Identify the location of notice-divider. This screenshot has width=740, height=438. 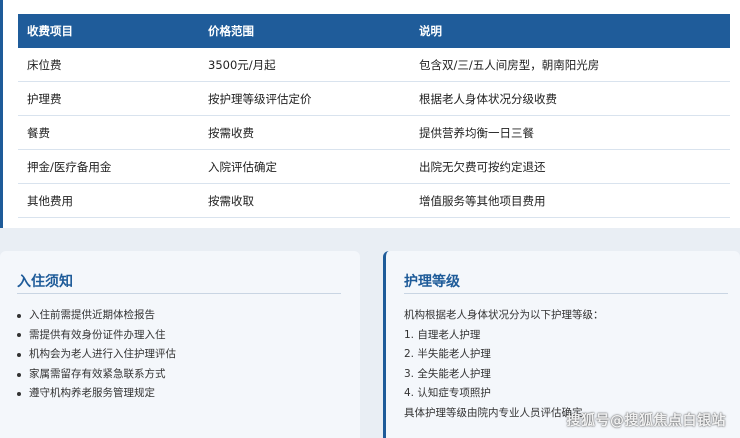
(179, 293).